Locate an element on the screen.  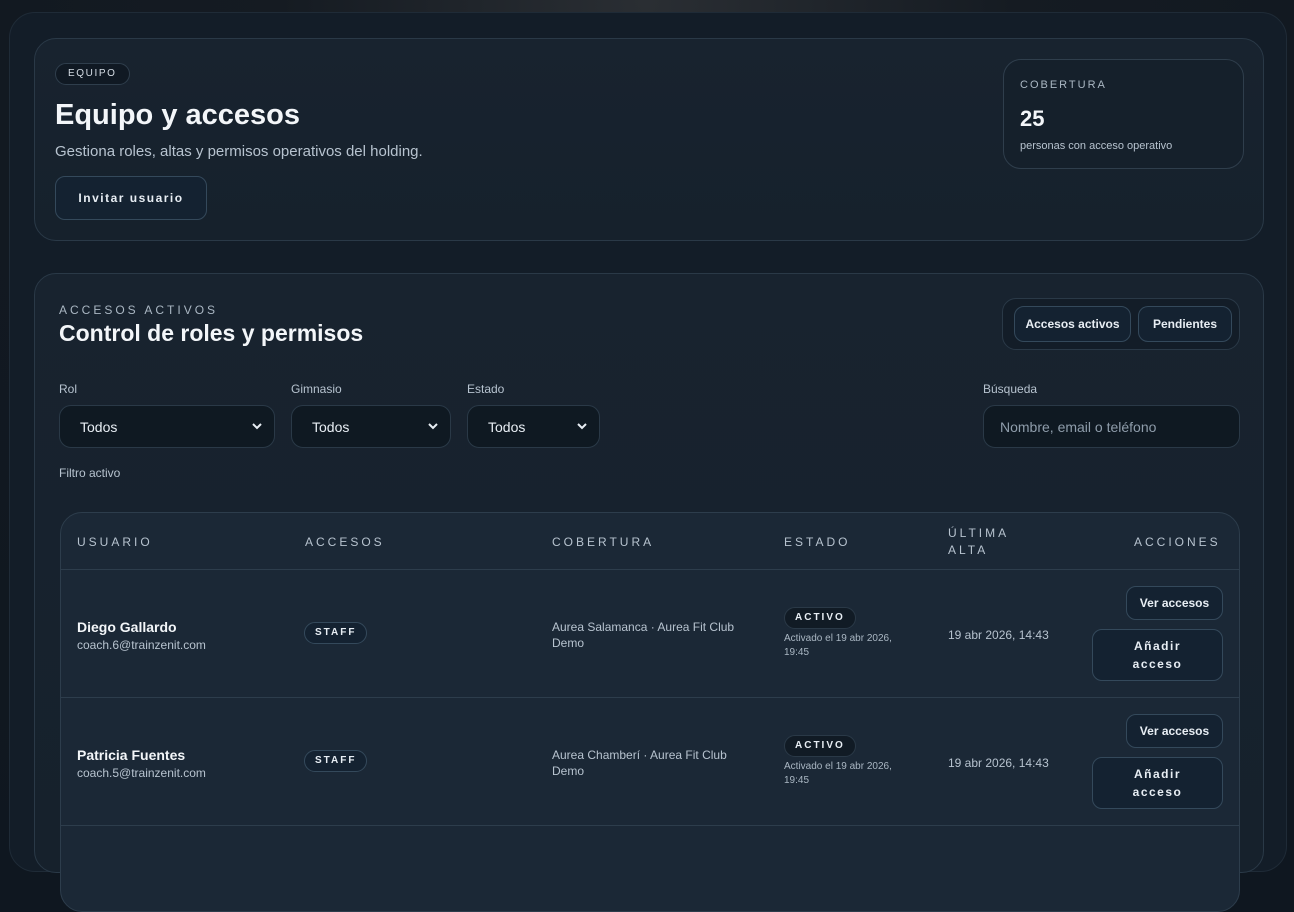
coverage-count: 25 is located at coordinates (1032, 118).